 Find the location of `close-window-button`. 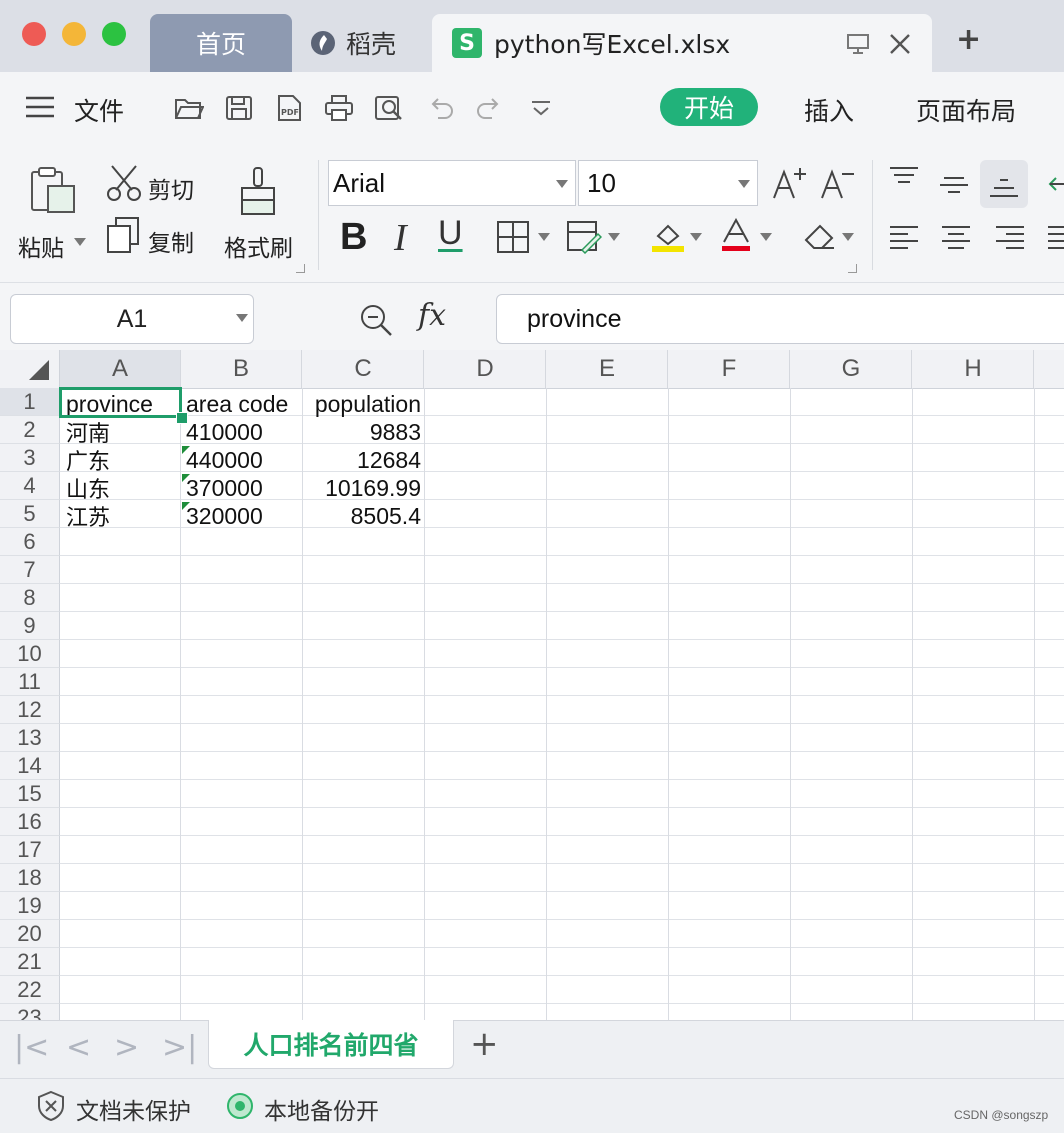

close-window-button is located at coordinates (34, 34).